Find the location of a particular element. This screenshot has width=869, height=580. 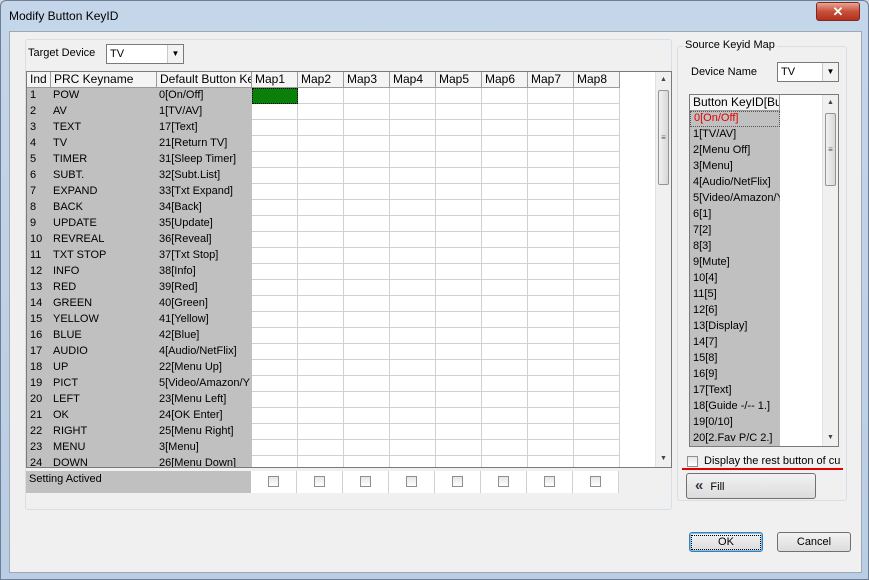

list-item: 14[7] is located at coordinates (735, 343).